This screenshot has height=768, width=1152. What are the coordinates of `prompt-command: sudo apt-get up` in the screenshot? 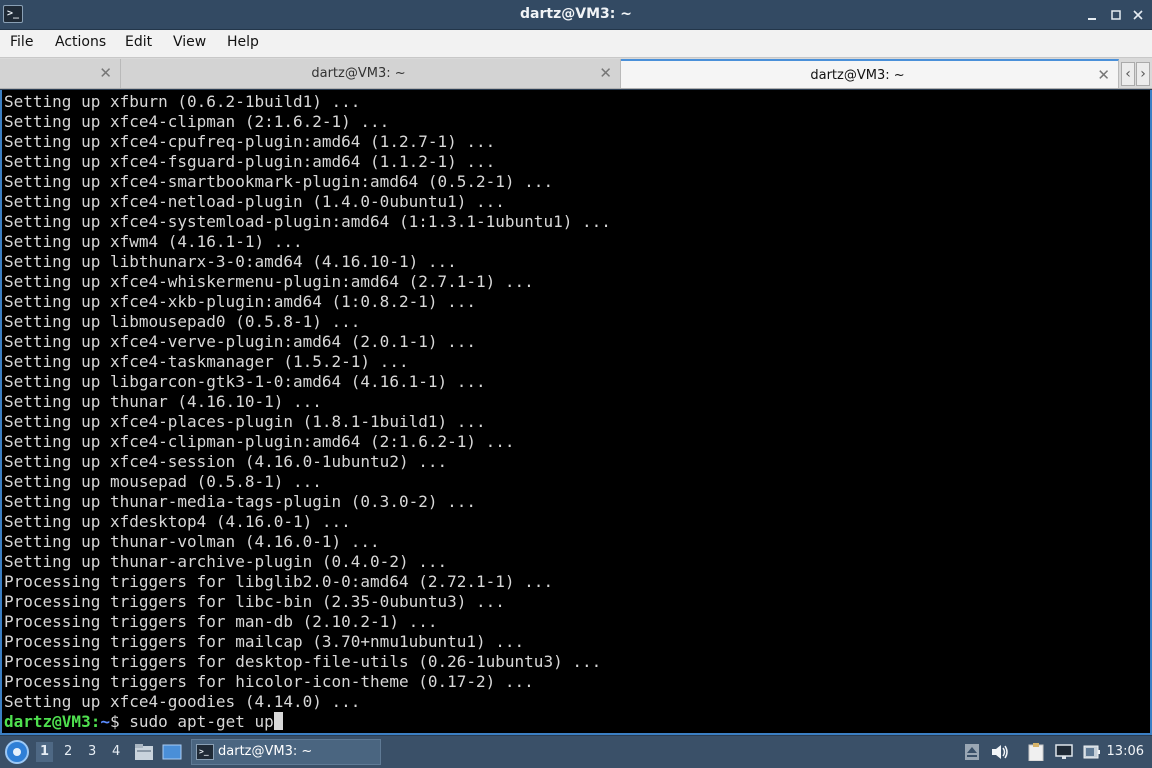 It's located at (201, 721).